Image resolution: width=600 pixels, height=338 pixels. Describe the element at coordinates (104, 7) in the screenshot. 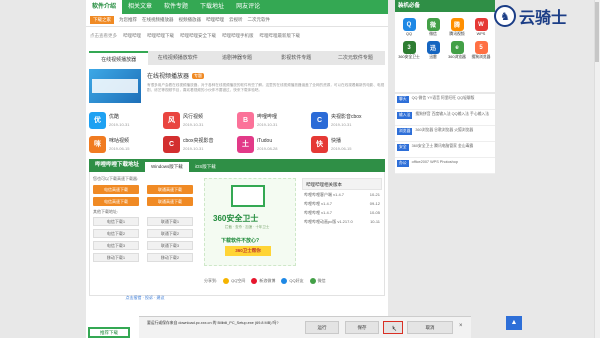

I see `tab-software-intro: 软件介绍` at that location.